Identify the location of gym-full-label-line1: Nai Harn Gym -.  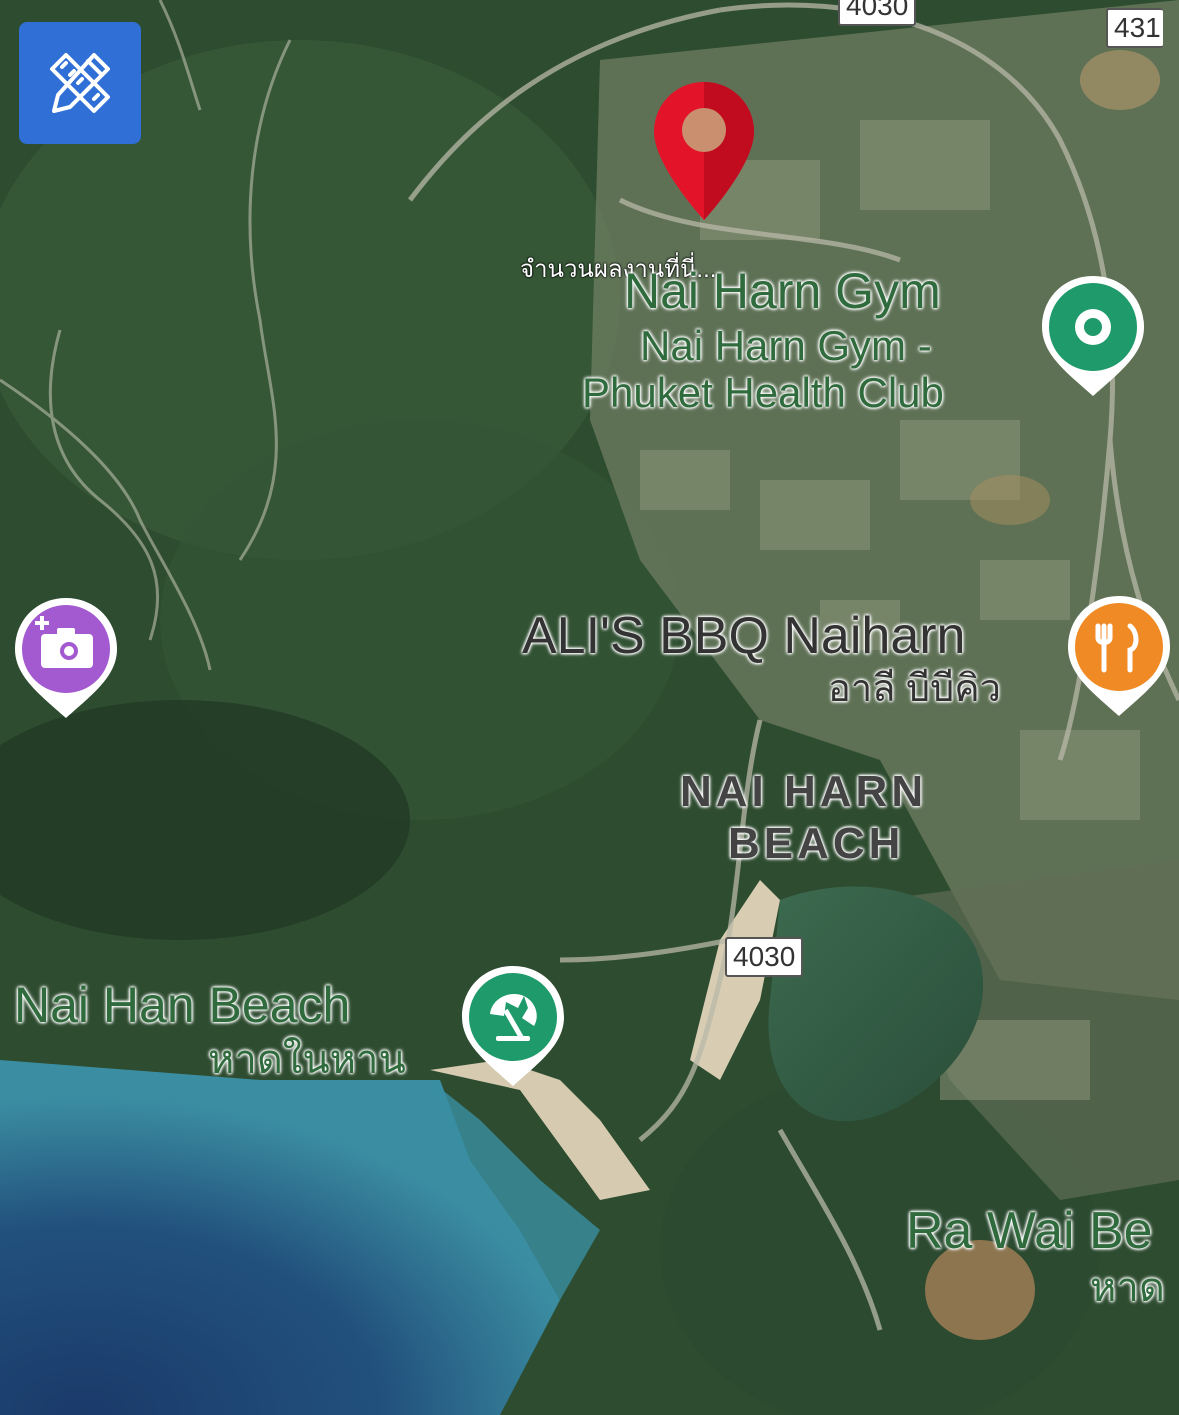
(786, 345).